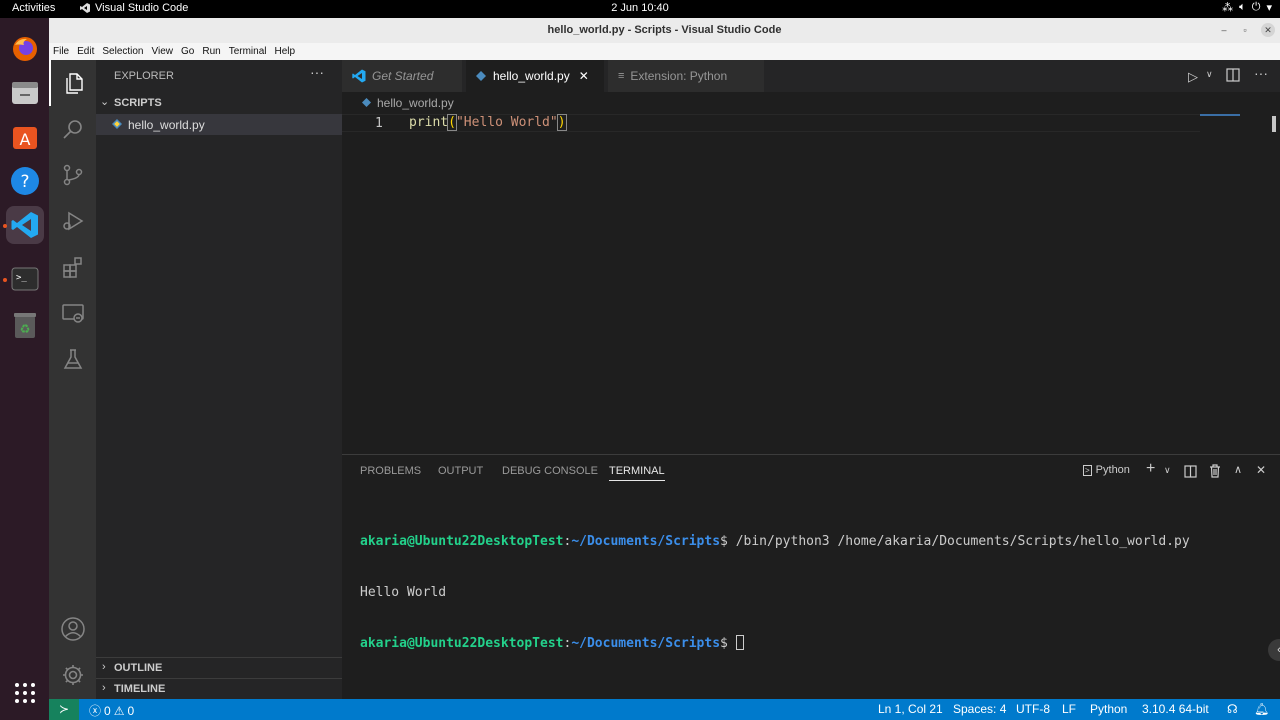 The height and width of the screenshot is (720, 1280). I want to click on breadcrumb: hello_world.py, so click(811, 103).